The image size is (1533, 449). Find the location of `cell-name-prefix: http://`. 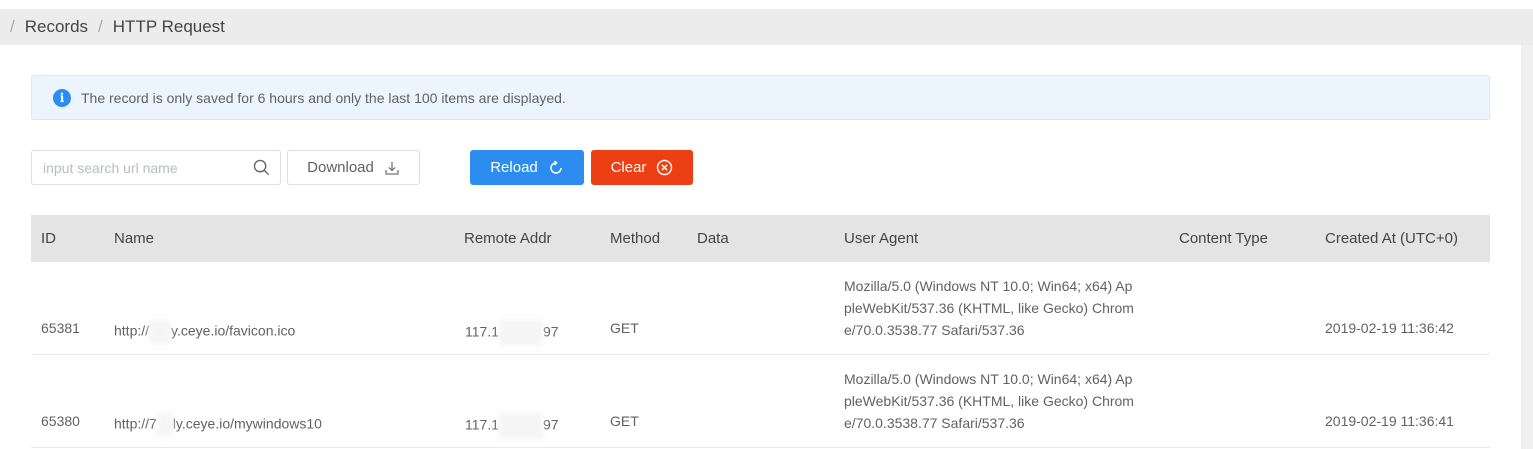

cell-name-prefix: http:// is located at coordinates (132, 330).